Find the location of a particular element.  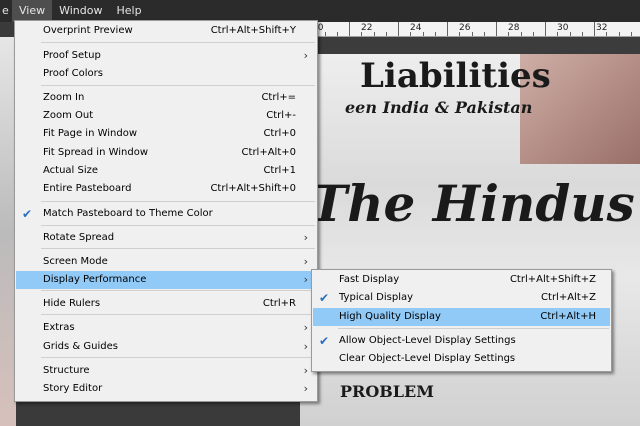

menu-item-label: Entire Pasteboard is located at coordinates (87, 188).